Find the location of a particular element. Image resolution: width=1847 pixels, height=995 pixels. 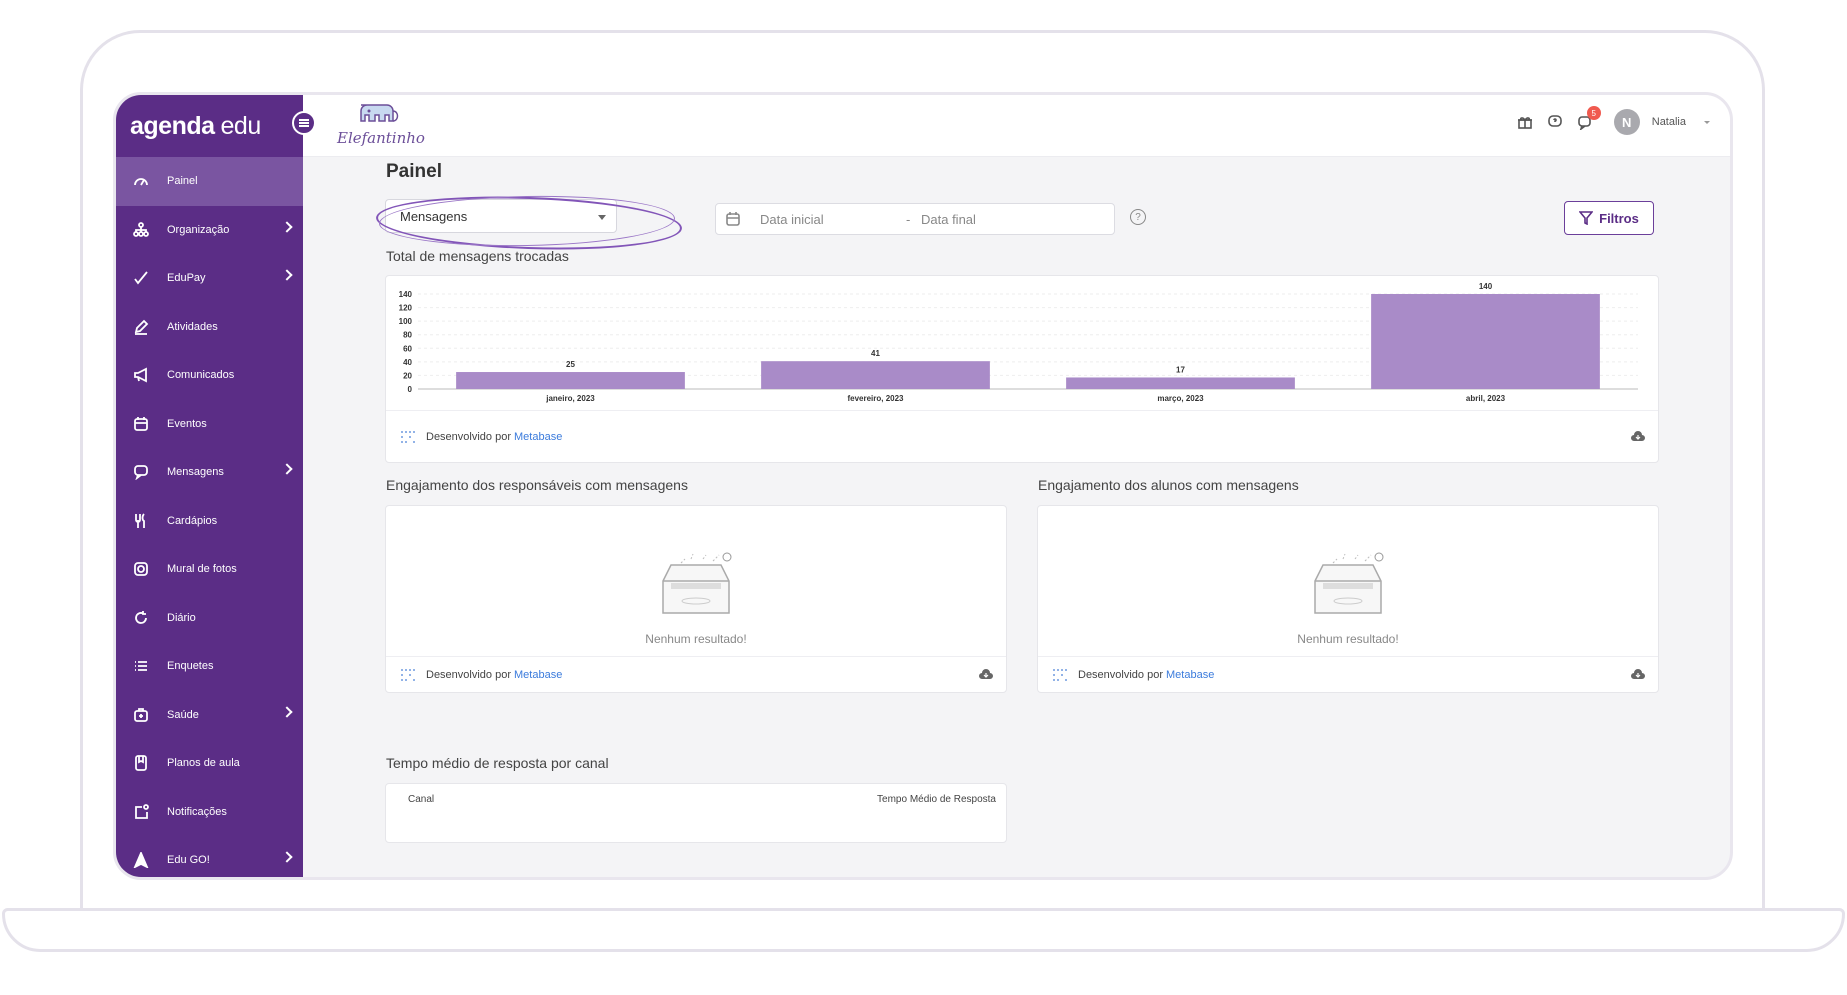

help-icon: ? is located at coordinates (1138, 217).